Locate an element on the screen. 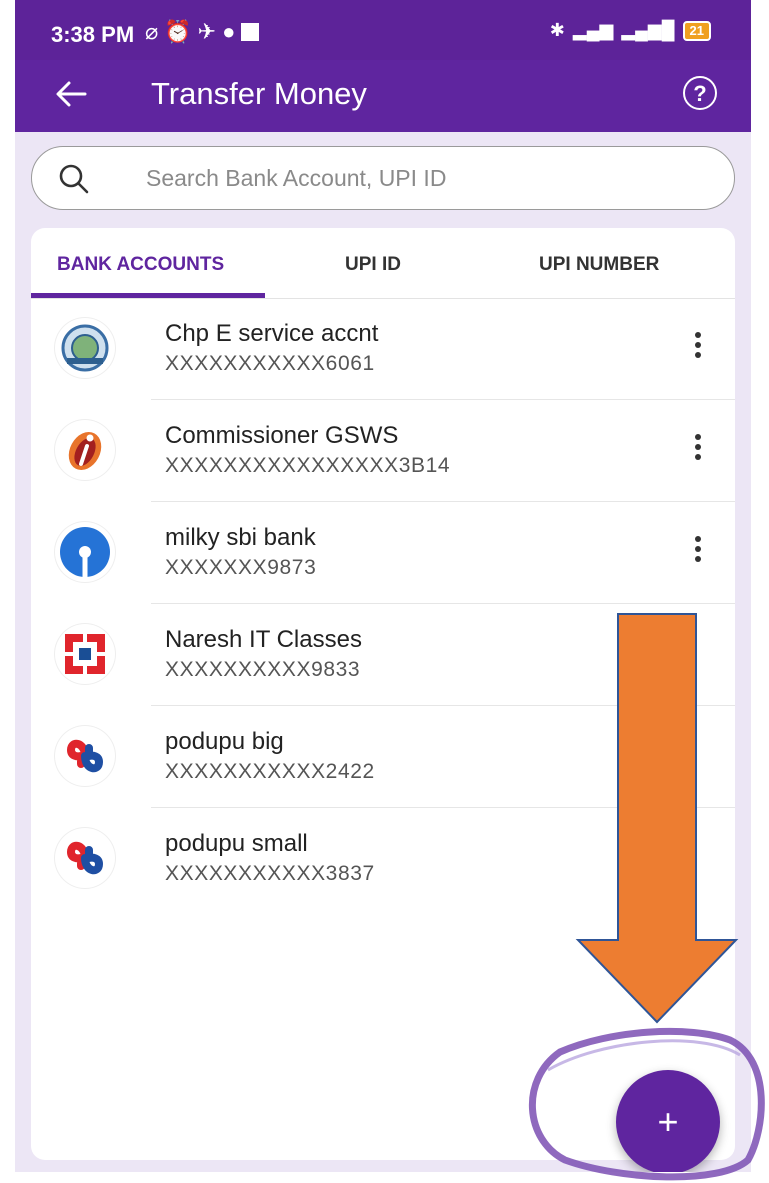 Image resolution: width=769 pixels, height=1183 pixels. page-title: Transfer Money is located at coordinates (259, 93).